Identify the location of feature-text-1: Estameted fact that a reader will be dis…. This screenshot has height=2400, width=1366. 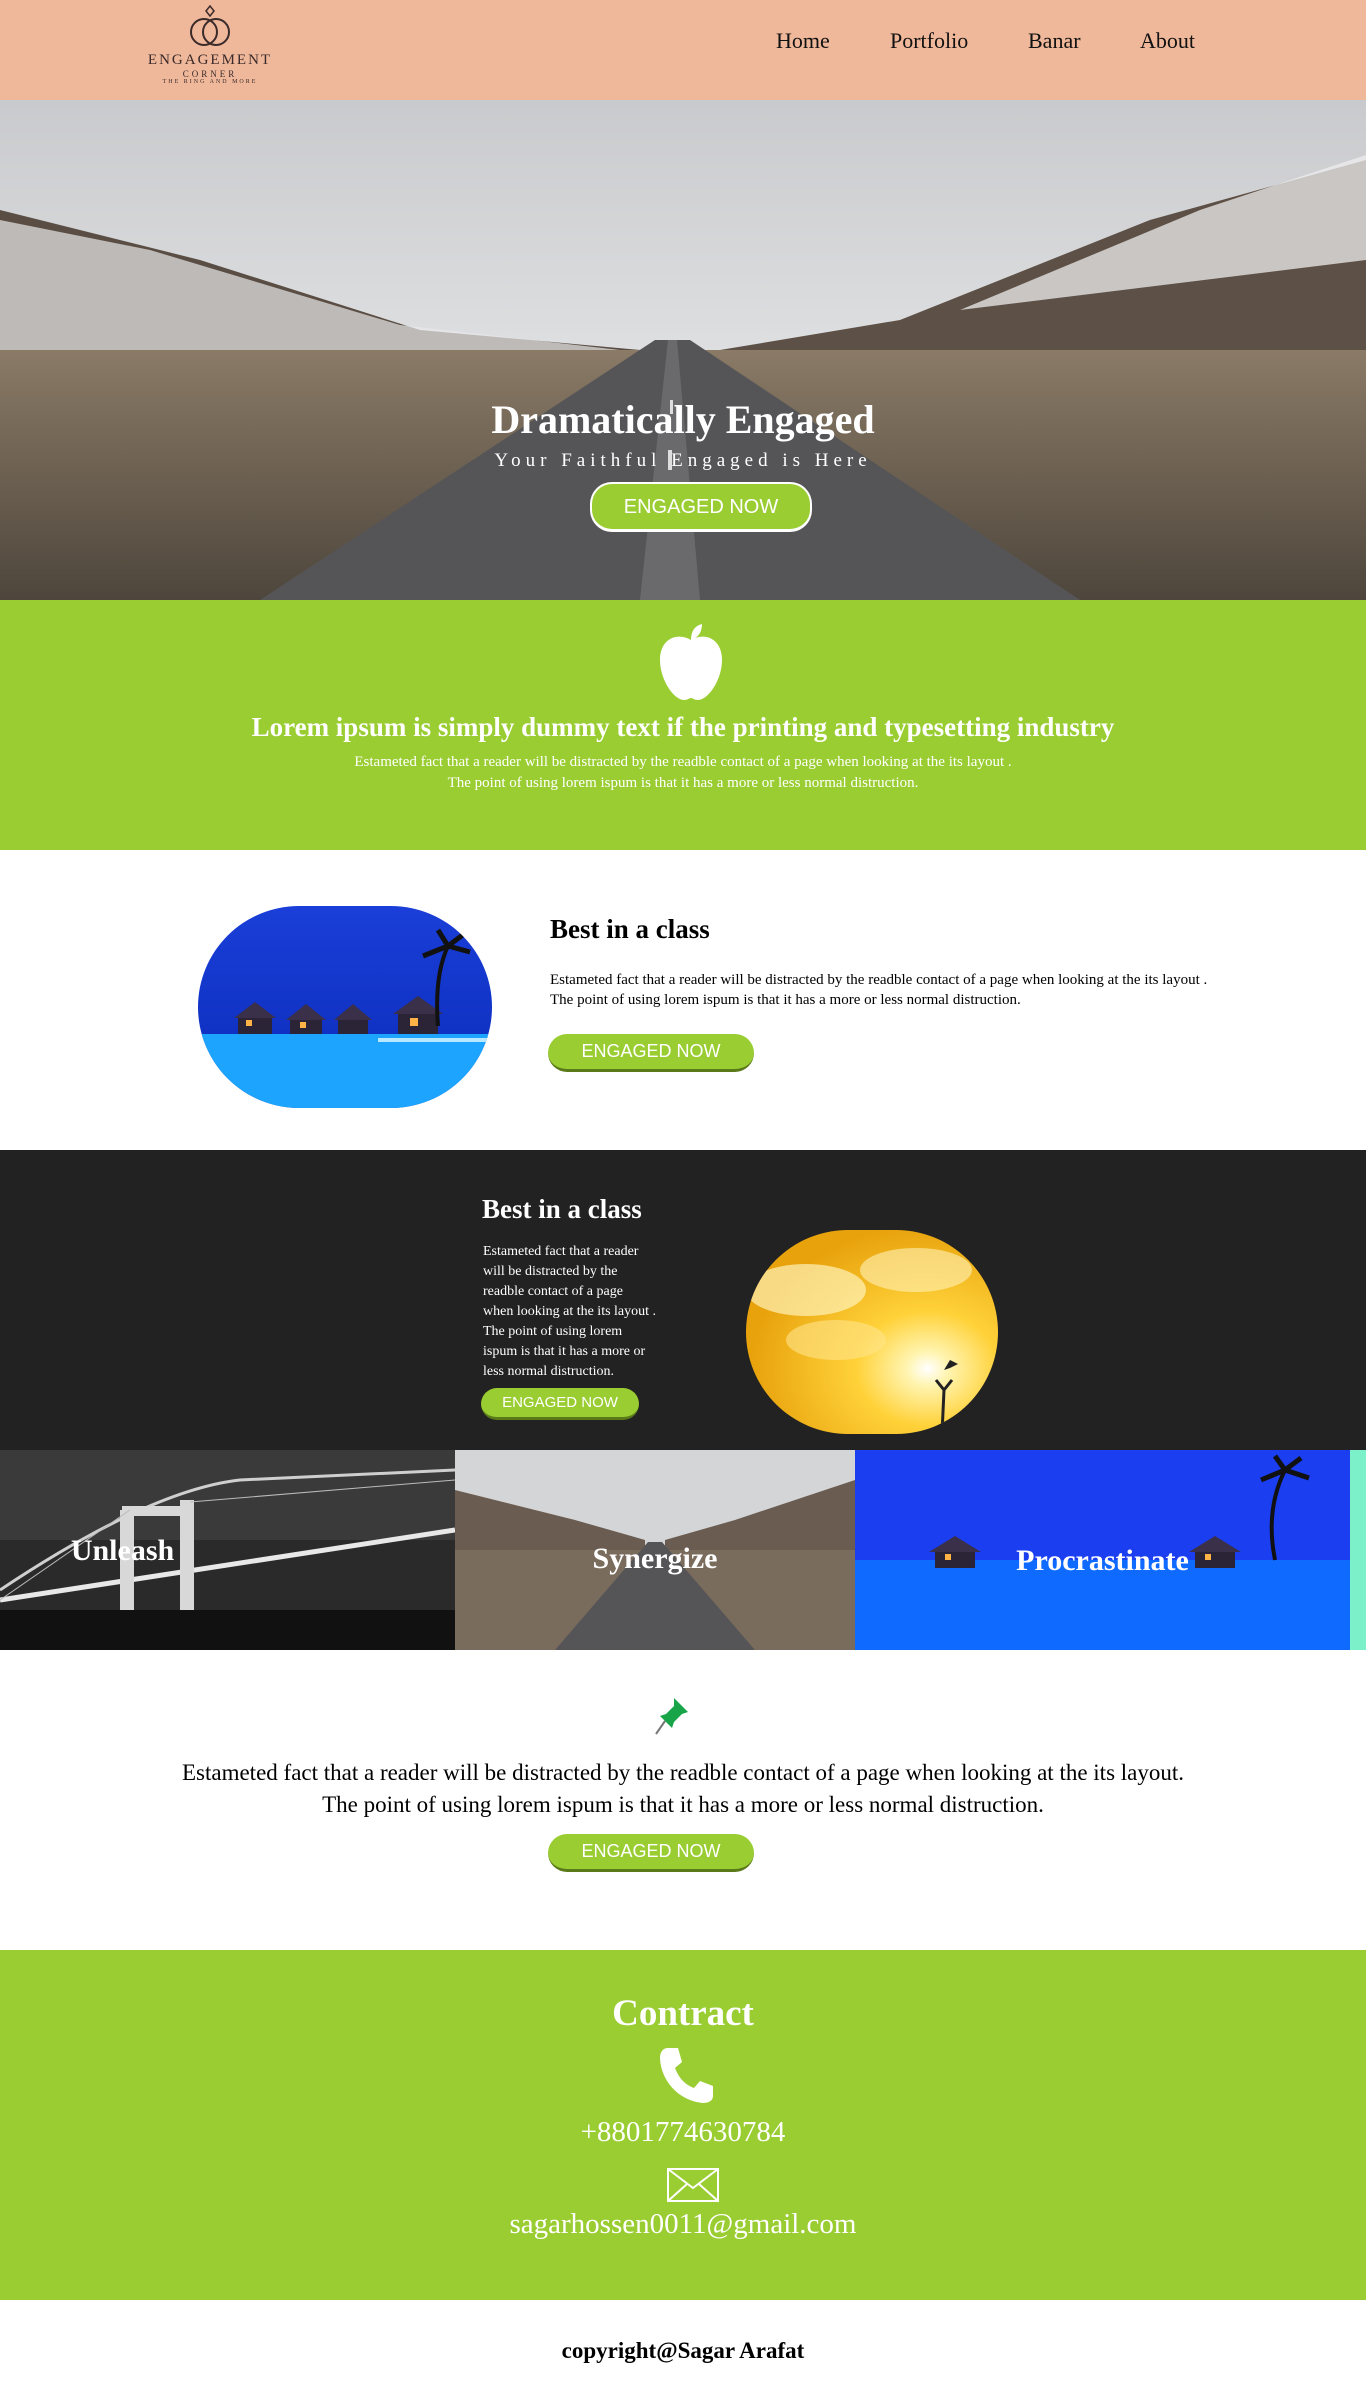
(683, 762).